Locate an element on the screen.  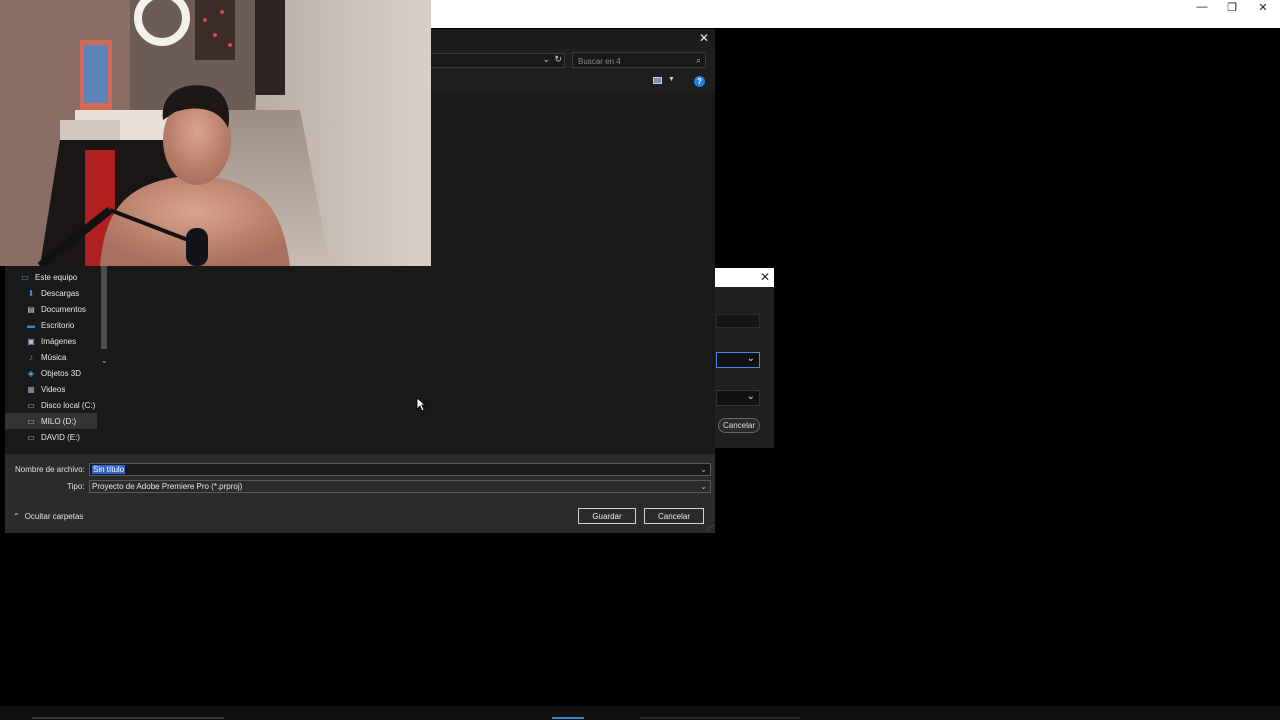
hide-folders-toggle: ⌃ Ocultar carpetas is located at coordinates (48, 516).